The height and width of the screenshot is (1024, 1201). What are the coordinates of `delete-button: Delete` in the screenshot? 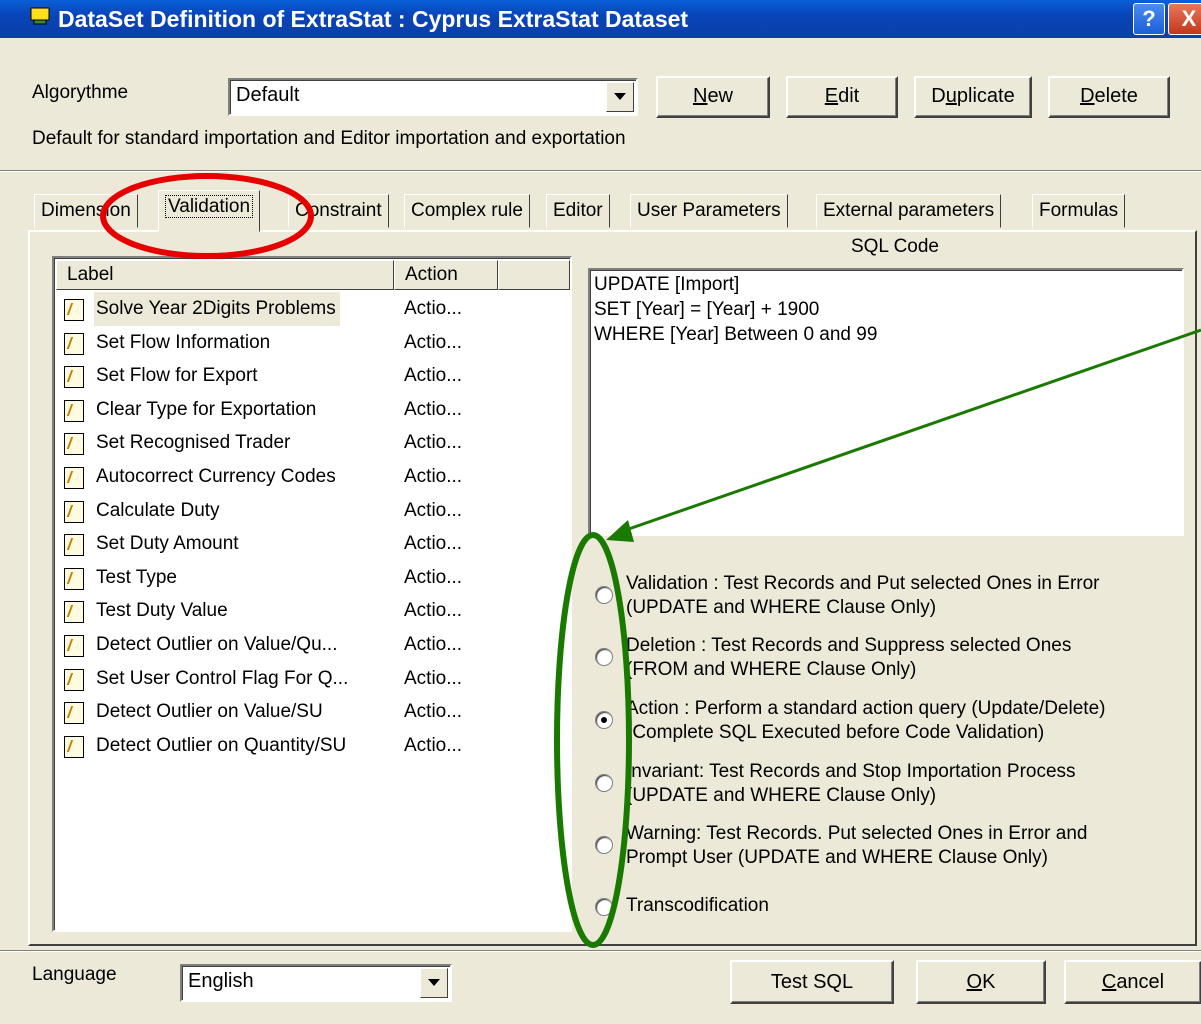 It's located at (1109, 97).